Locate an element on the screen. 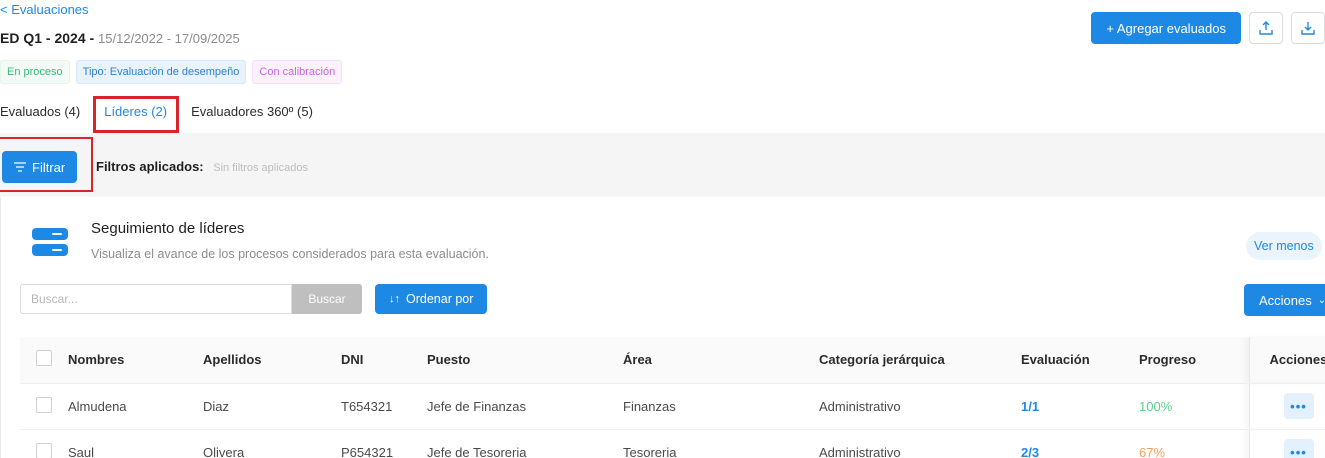 The image size is (1325, 458). status-tag-en-proceso: En proceso is located at coordinates (35, 72).